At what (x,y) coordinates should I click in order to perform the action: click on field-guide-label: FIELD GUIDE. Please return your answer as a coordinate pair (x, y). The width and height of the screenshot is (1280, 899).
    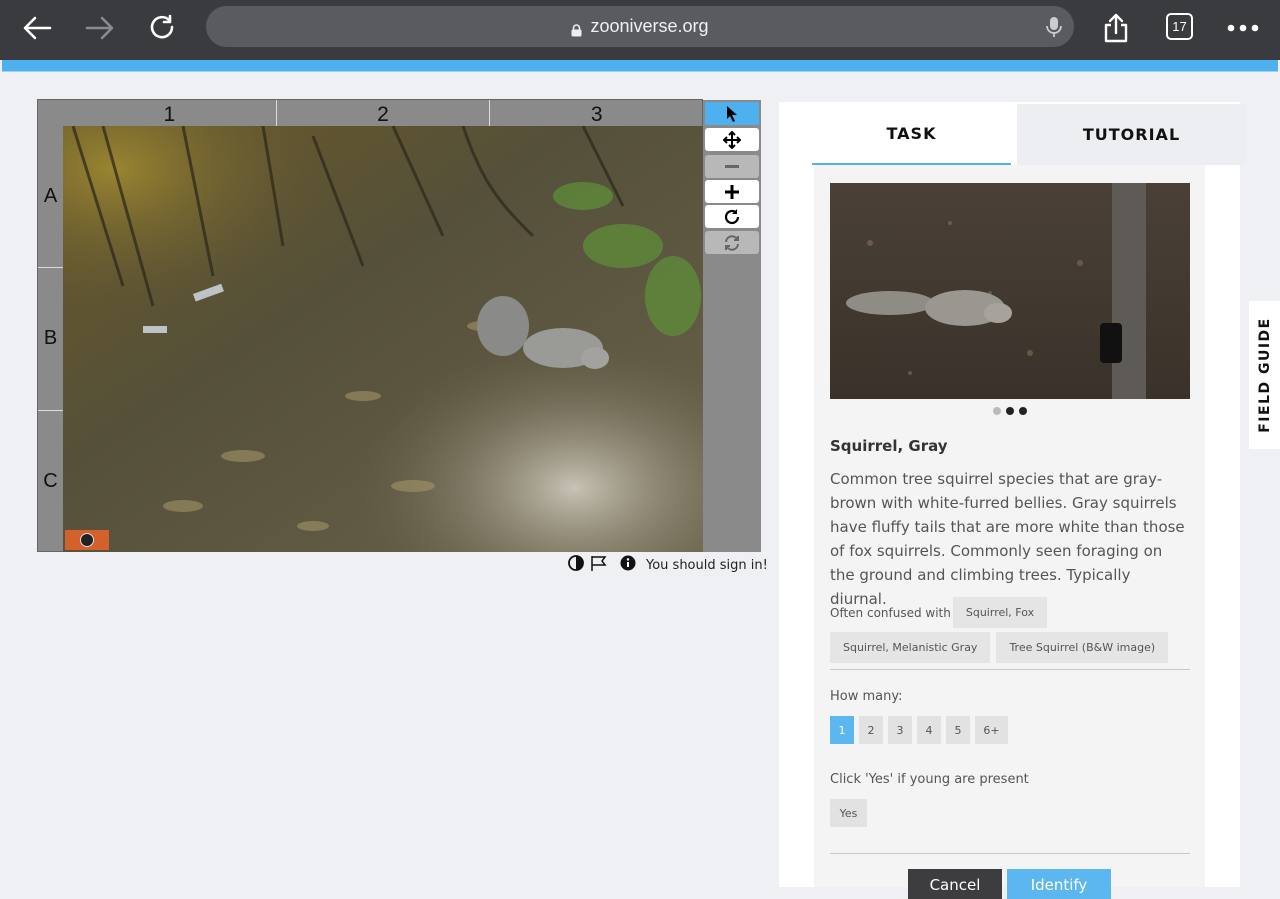
    Looking at the image, I should click on (1264, 375).